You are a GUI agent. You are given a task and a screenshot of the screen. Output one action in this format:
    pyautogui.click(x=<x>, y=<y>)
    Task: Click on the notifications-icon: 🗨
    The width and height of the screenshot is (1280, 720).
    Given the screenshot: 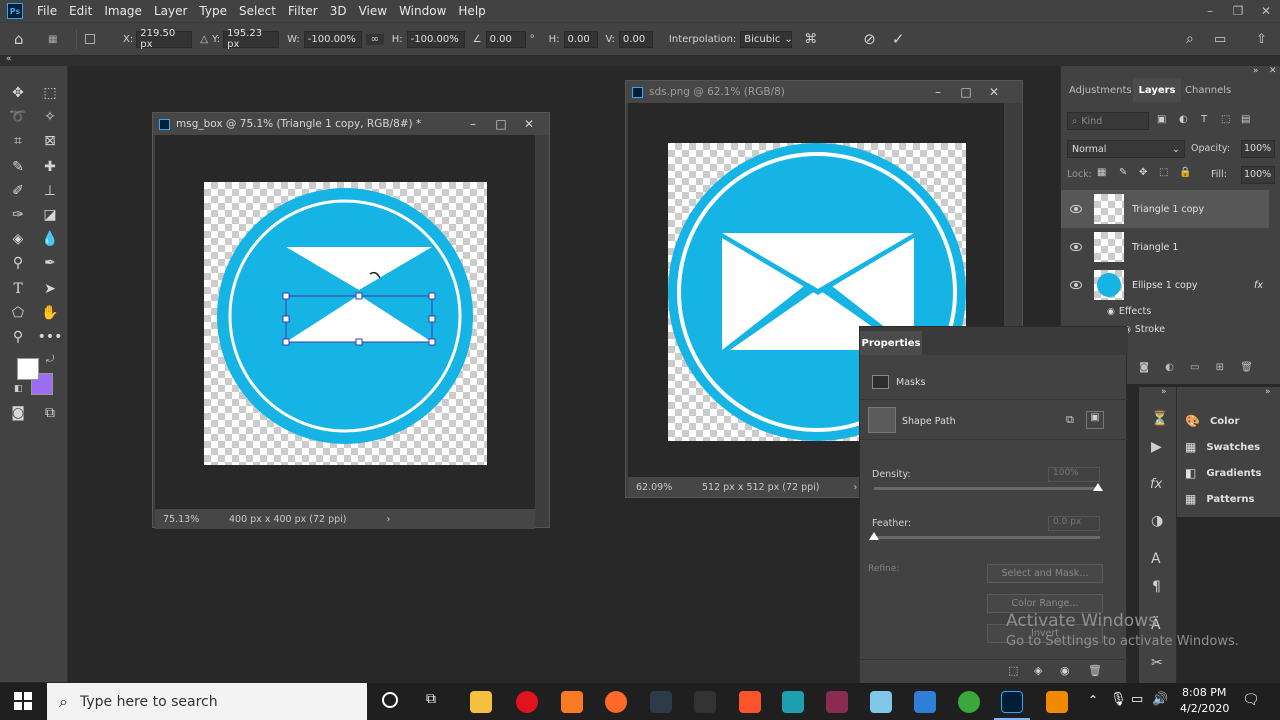 What is the action you would take?
    pyautogui.click(x=1251, y=700)
    